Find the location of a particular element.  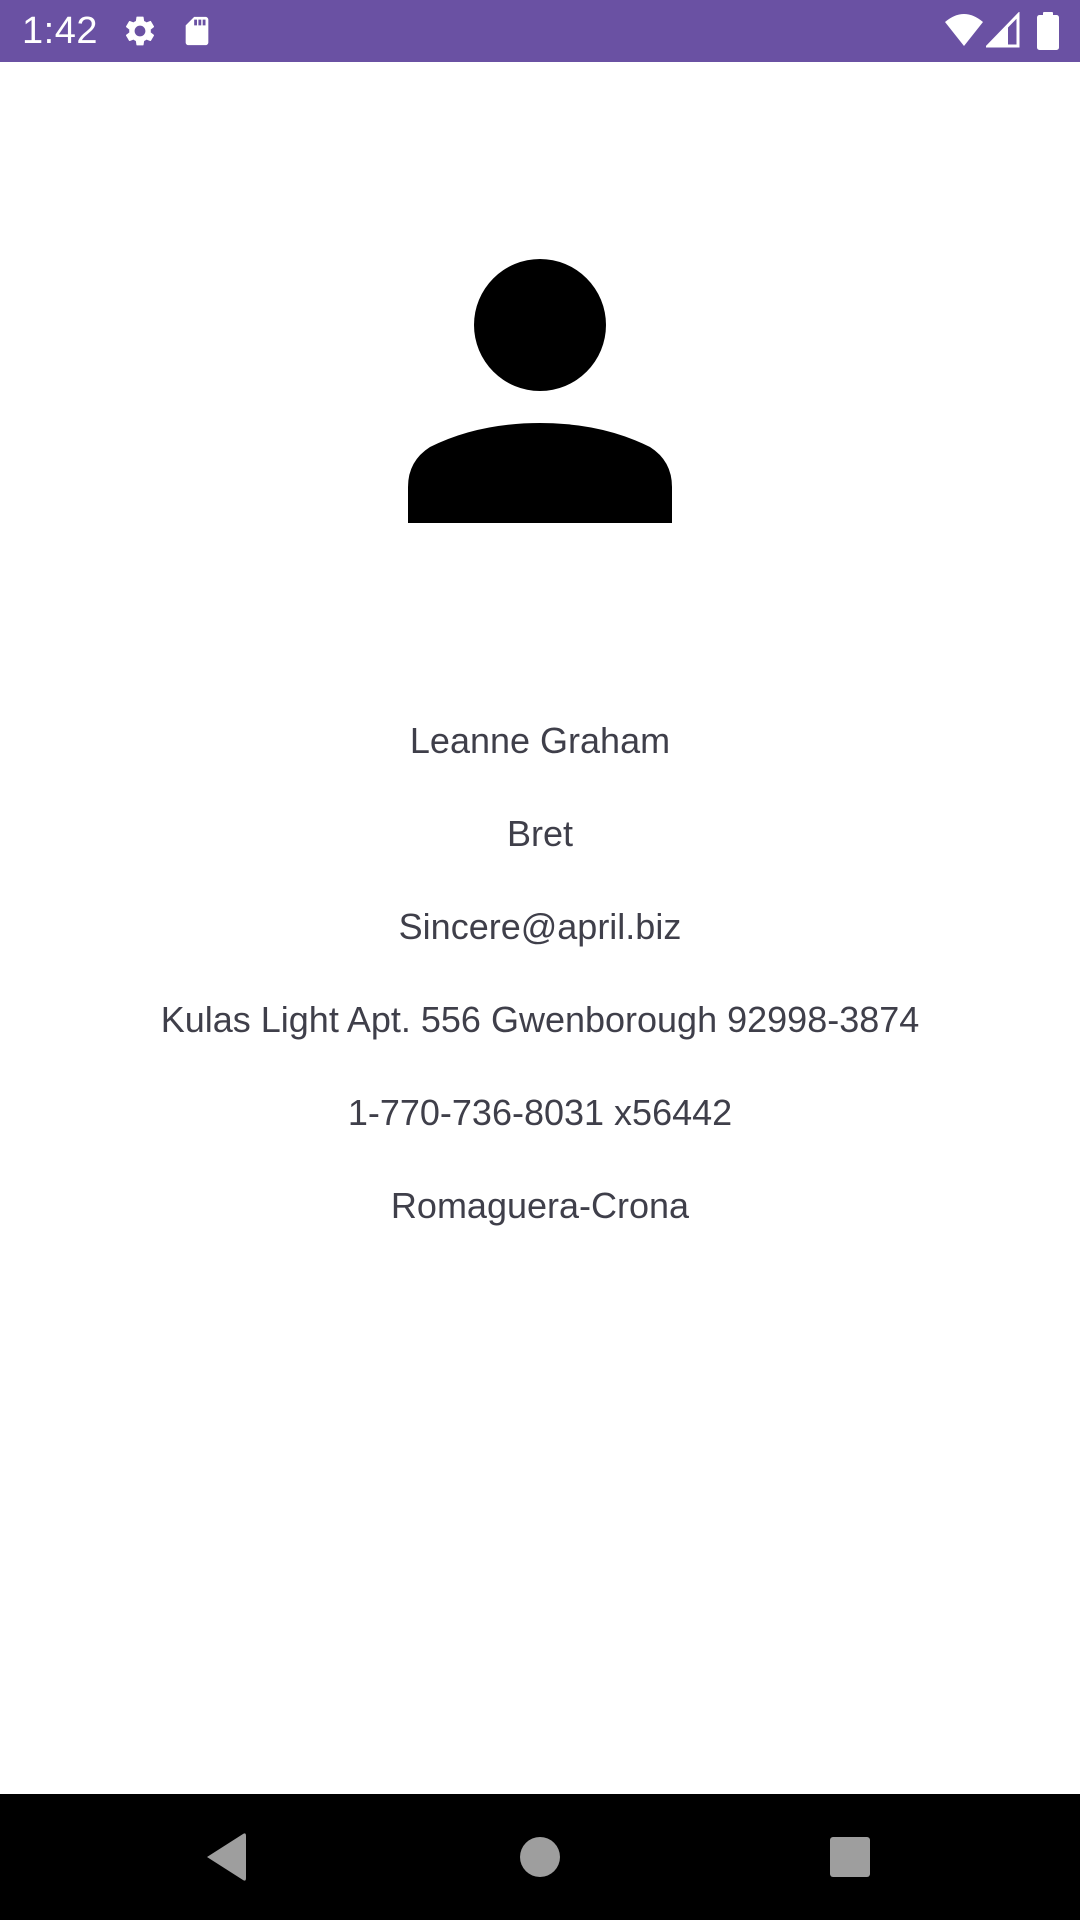

user-company: Romaguera-Crona is located at coordinates (540, 1205).